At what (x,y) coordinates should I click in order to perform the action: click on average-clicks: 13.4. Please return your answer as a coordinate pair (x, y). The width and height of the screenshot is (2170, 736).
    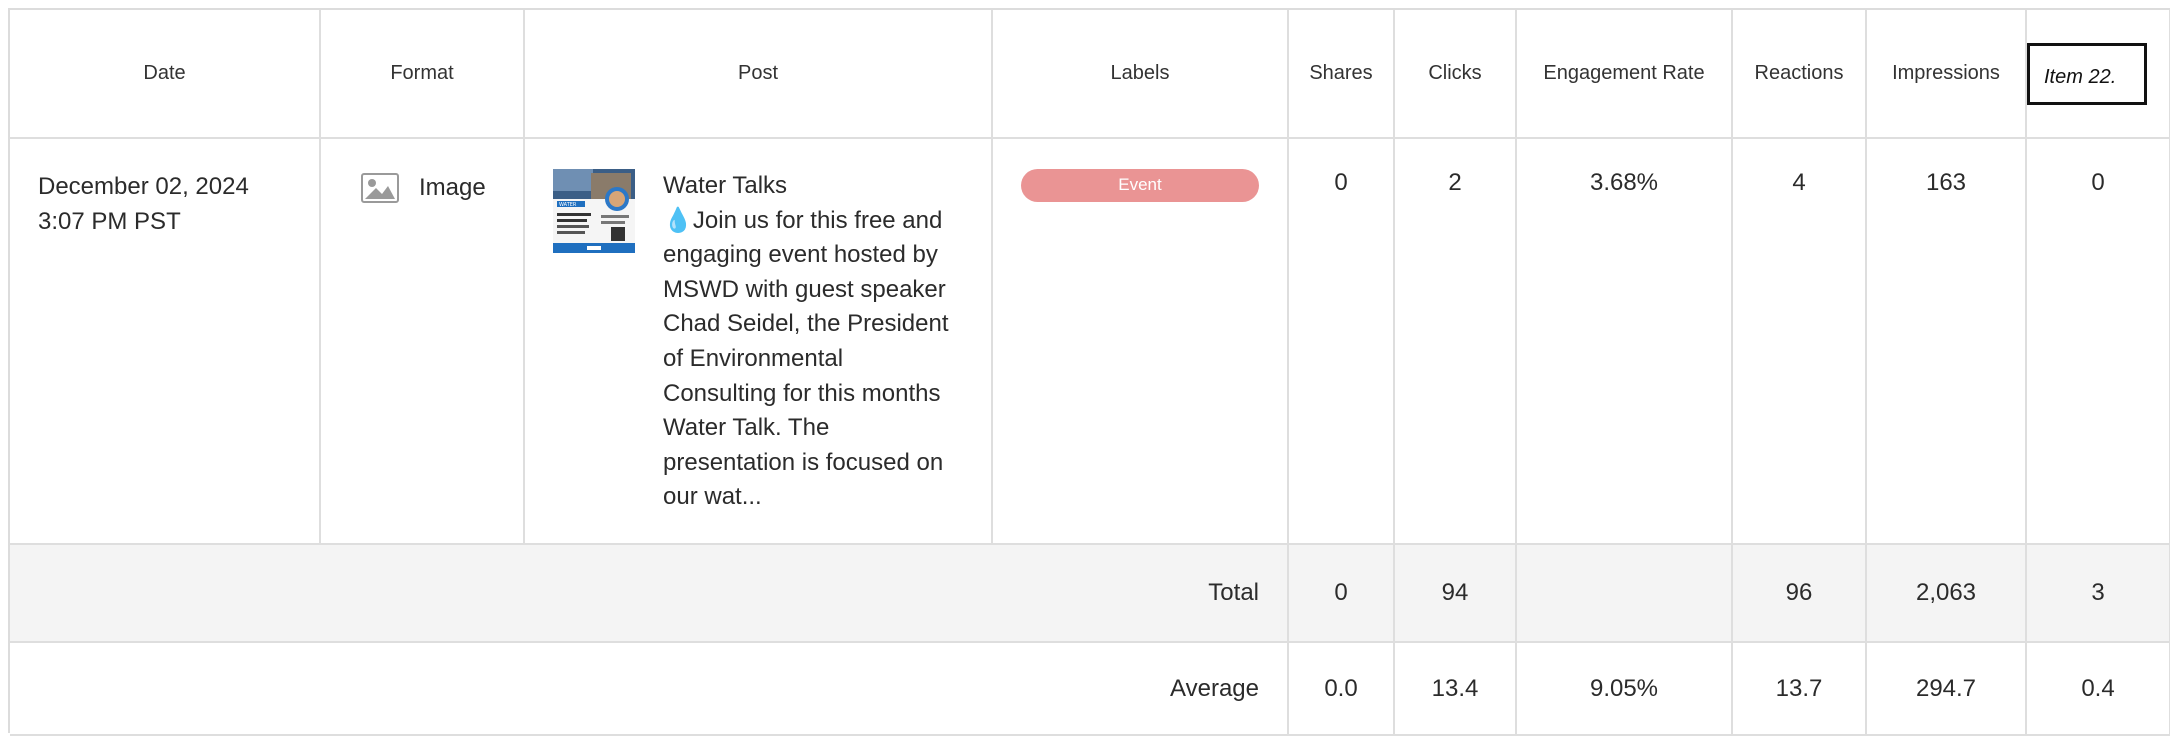
    Looking at the image, I should click on (1455, 689).